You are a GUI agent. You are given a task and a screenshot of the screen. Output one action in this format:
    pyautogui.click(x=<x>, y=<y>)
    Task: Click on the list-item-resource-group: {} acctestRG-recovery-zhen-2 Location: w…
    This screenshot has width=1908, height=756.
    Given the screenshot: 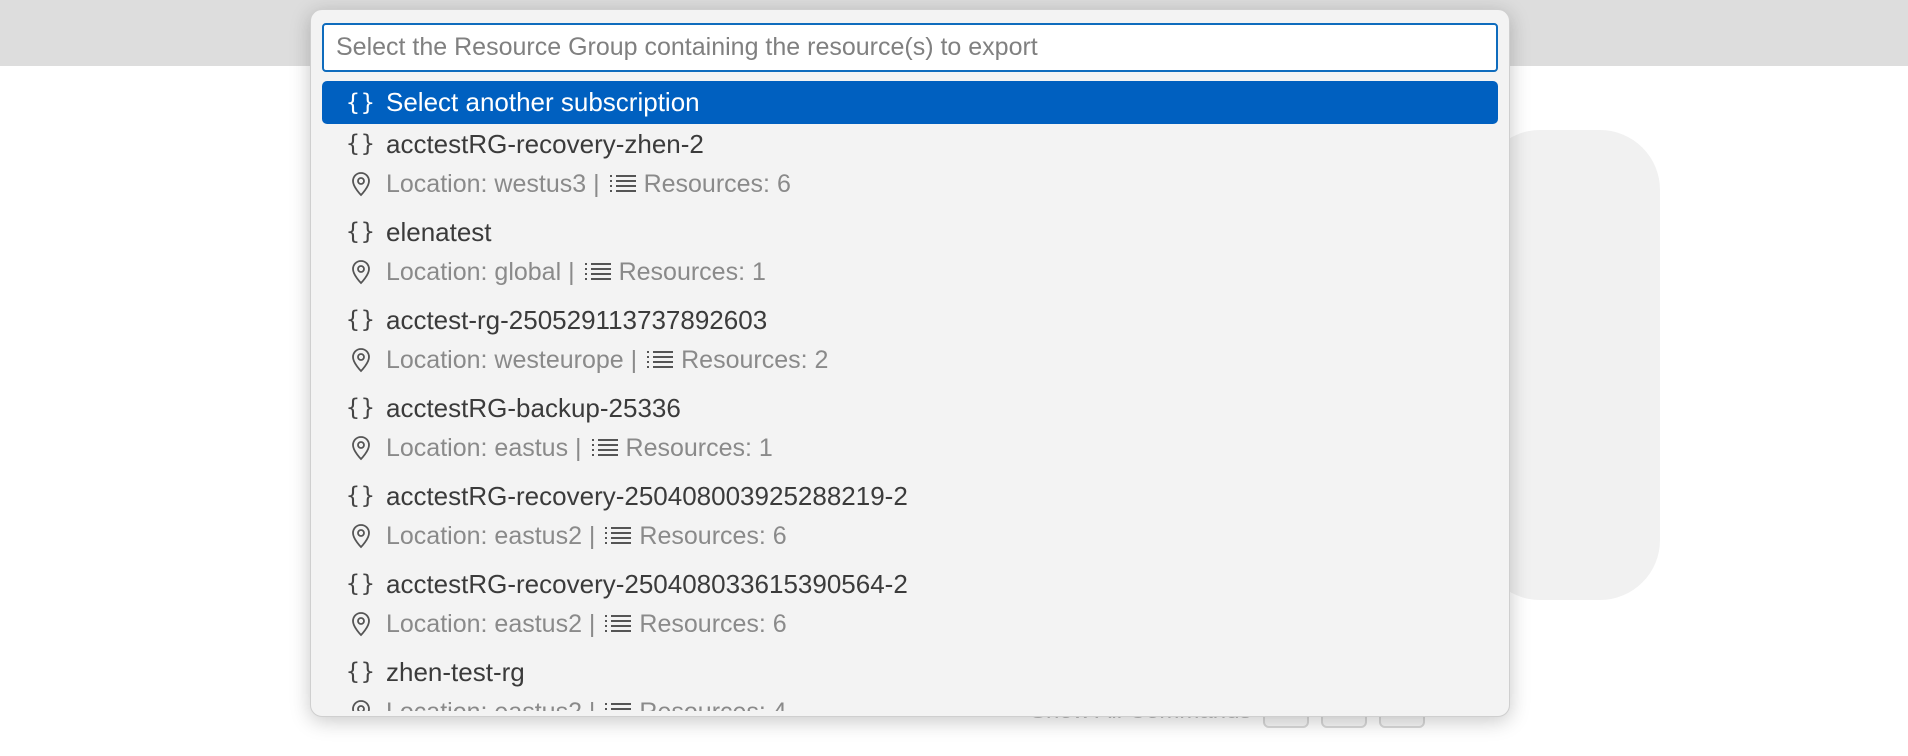 What is the action you would take?
    pyautogui.click(x=910, y=168)
    